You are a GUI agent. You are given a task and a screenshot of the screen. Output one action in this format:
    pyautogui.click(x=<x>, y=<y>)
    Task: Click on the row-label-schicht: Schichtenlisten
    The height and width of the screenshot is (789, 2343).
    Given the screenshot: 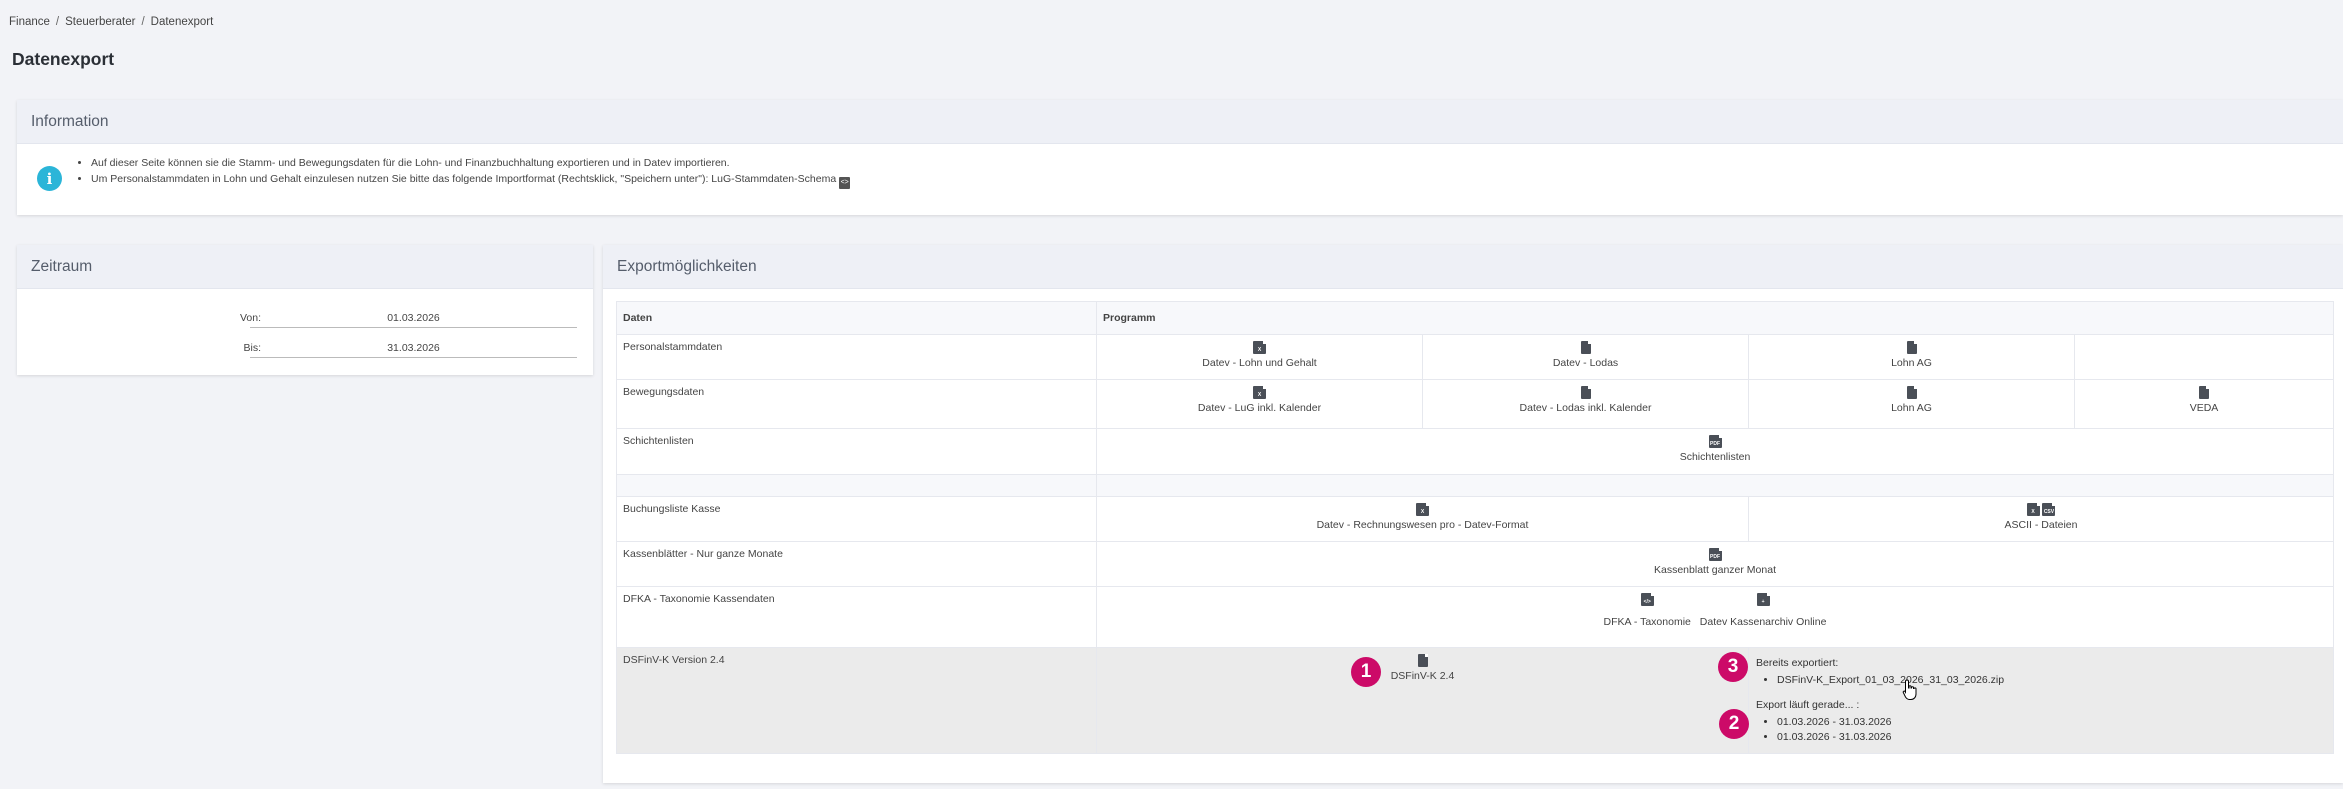 What is the action you would take?
    pyautogui.click(x=856, y=451)
    